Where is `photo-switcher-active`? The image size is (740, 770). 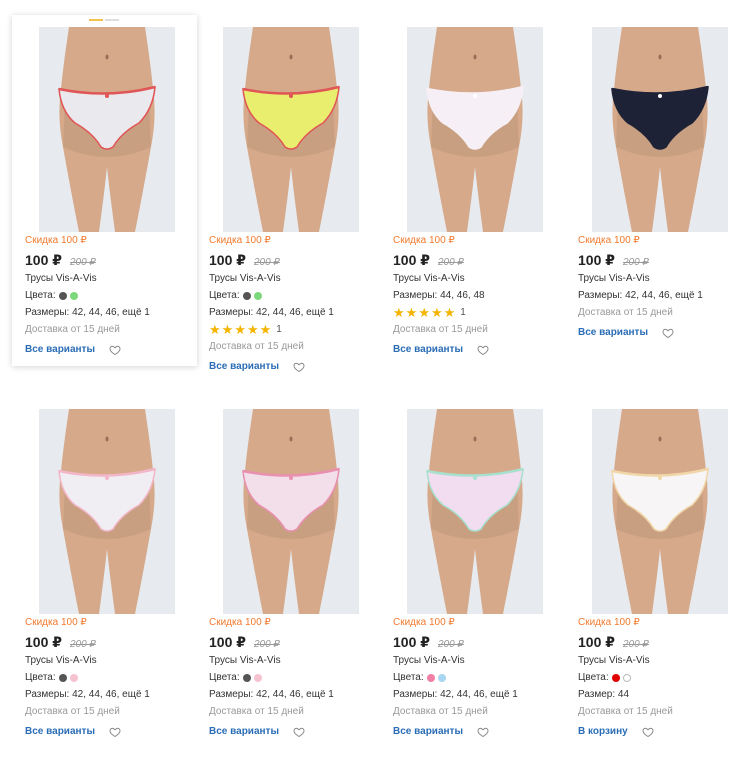 photo-switcher-active is located at coordinates (96, 20).